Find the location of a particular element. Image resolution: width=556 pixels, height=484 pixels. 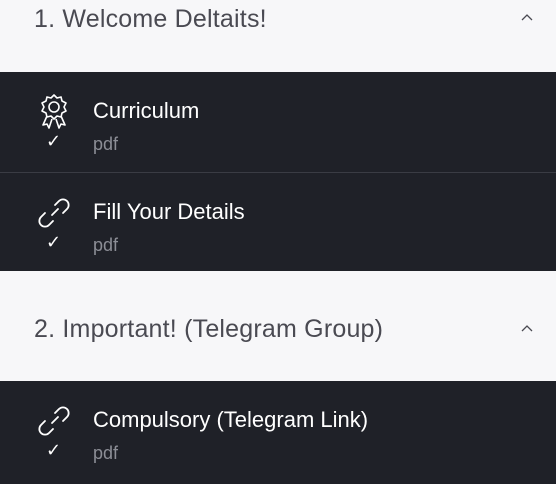

lesson-title: Curriculum is located at coordinates (146, 110).